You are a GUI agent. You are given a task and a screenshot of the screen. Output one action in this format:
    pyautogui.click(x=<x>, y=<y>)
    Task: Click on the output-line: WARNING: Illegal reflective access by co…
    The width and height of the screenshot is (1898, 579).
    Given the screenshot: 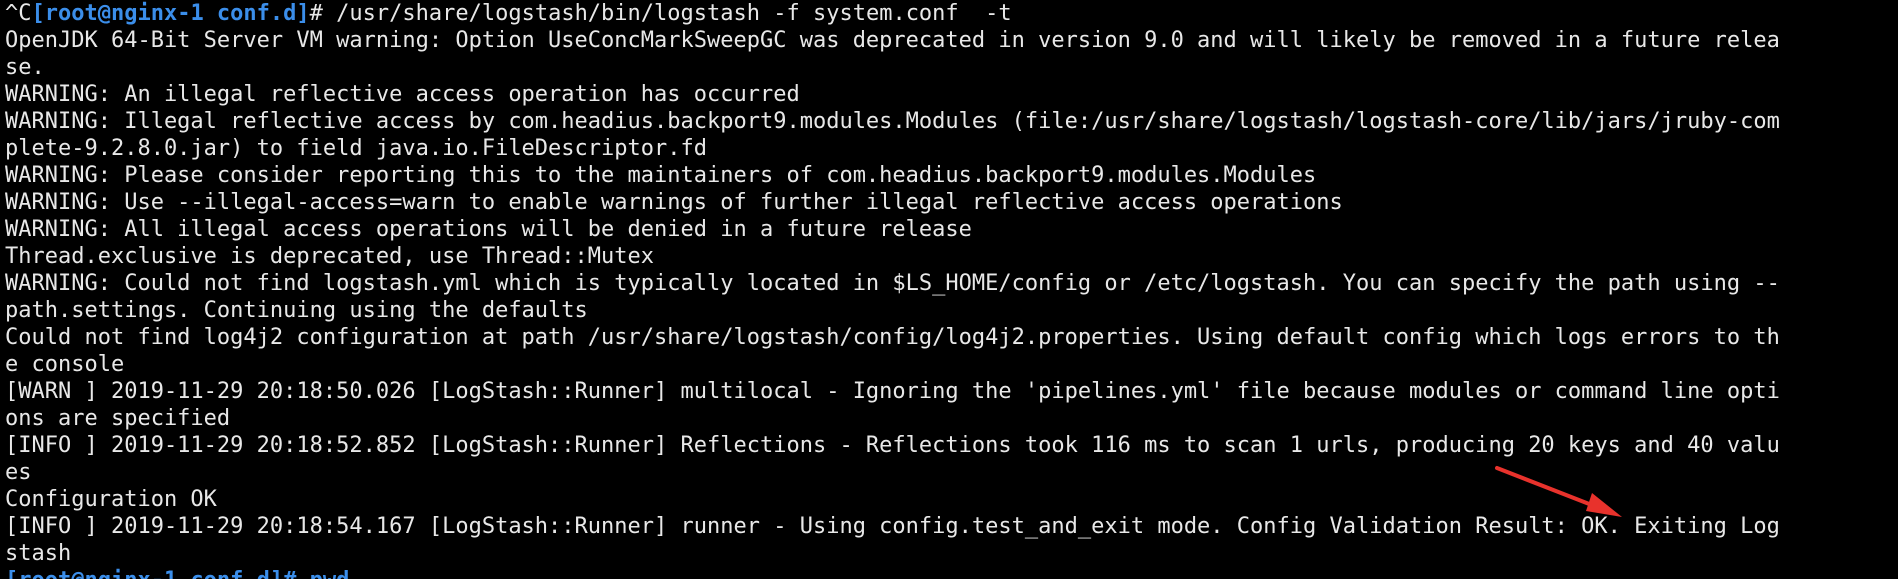 What is the action you would take?
    pyautogui.click(x=892, y=121)
    